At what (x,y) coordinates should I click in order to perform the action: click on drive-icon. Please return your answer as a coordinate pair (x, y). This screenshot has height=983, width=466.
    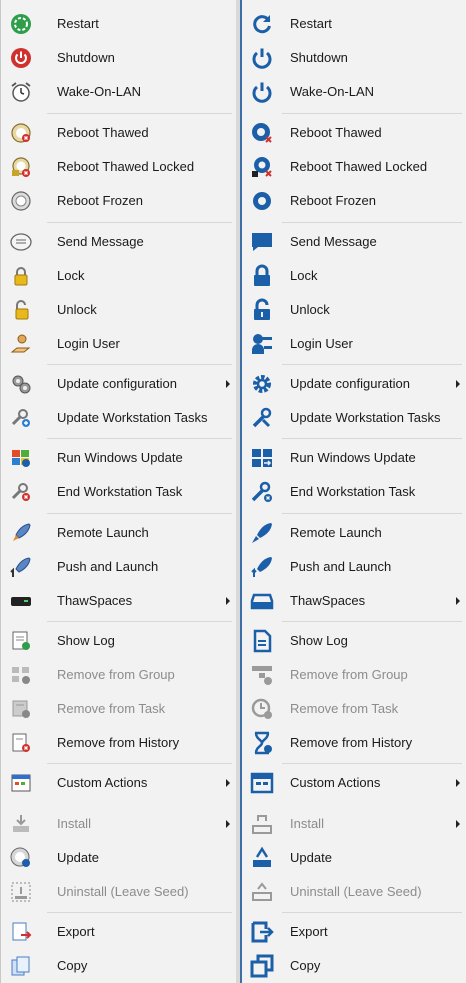
    Looking at the image, I should click on (21, 601).